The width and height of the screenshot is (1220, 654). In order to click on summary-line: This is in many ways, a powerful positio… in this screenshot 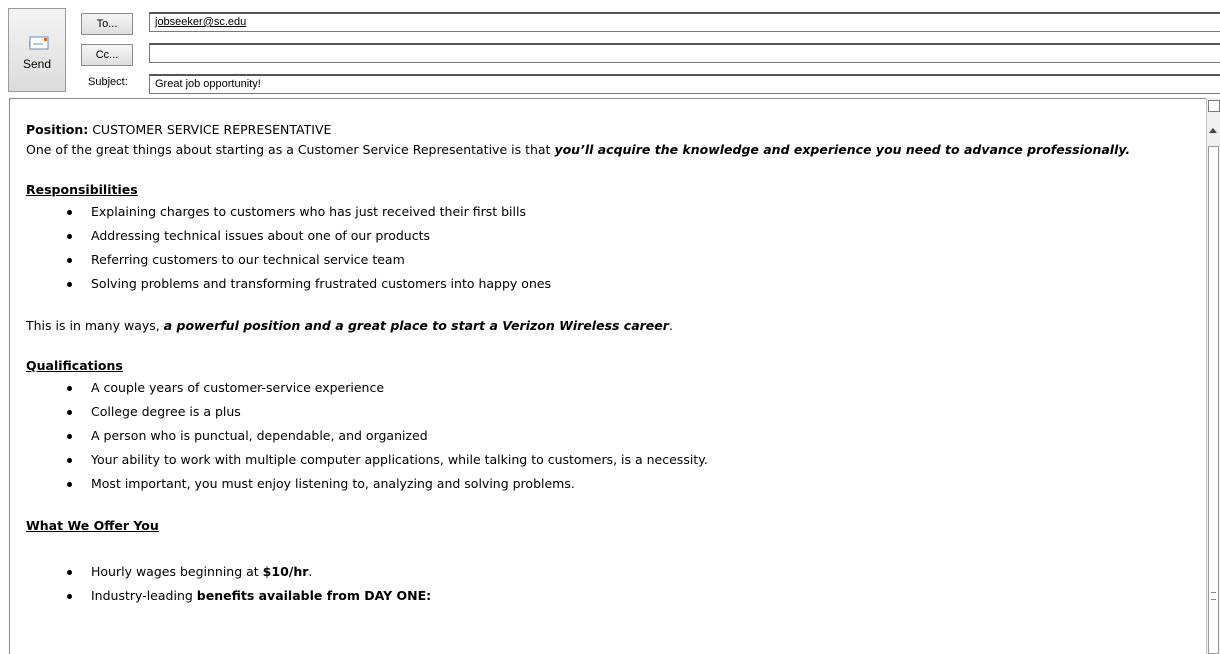, I will do `click(621, 326)`.